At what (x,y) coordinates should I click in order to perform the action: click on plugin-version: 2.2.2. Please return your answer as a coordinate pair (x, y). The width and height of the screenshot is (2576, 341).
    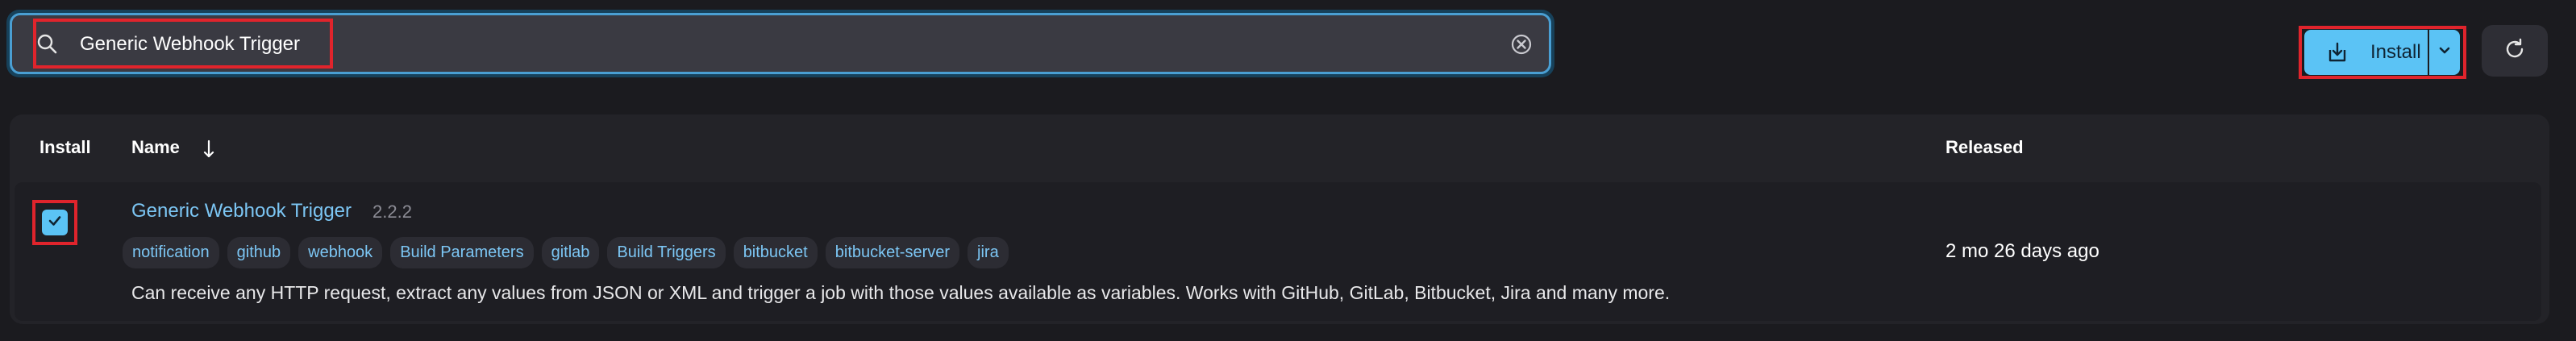
    Looking at the image, I should click on (392, 212).